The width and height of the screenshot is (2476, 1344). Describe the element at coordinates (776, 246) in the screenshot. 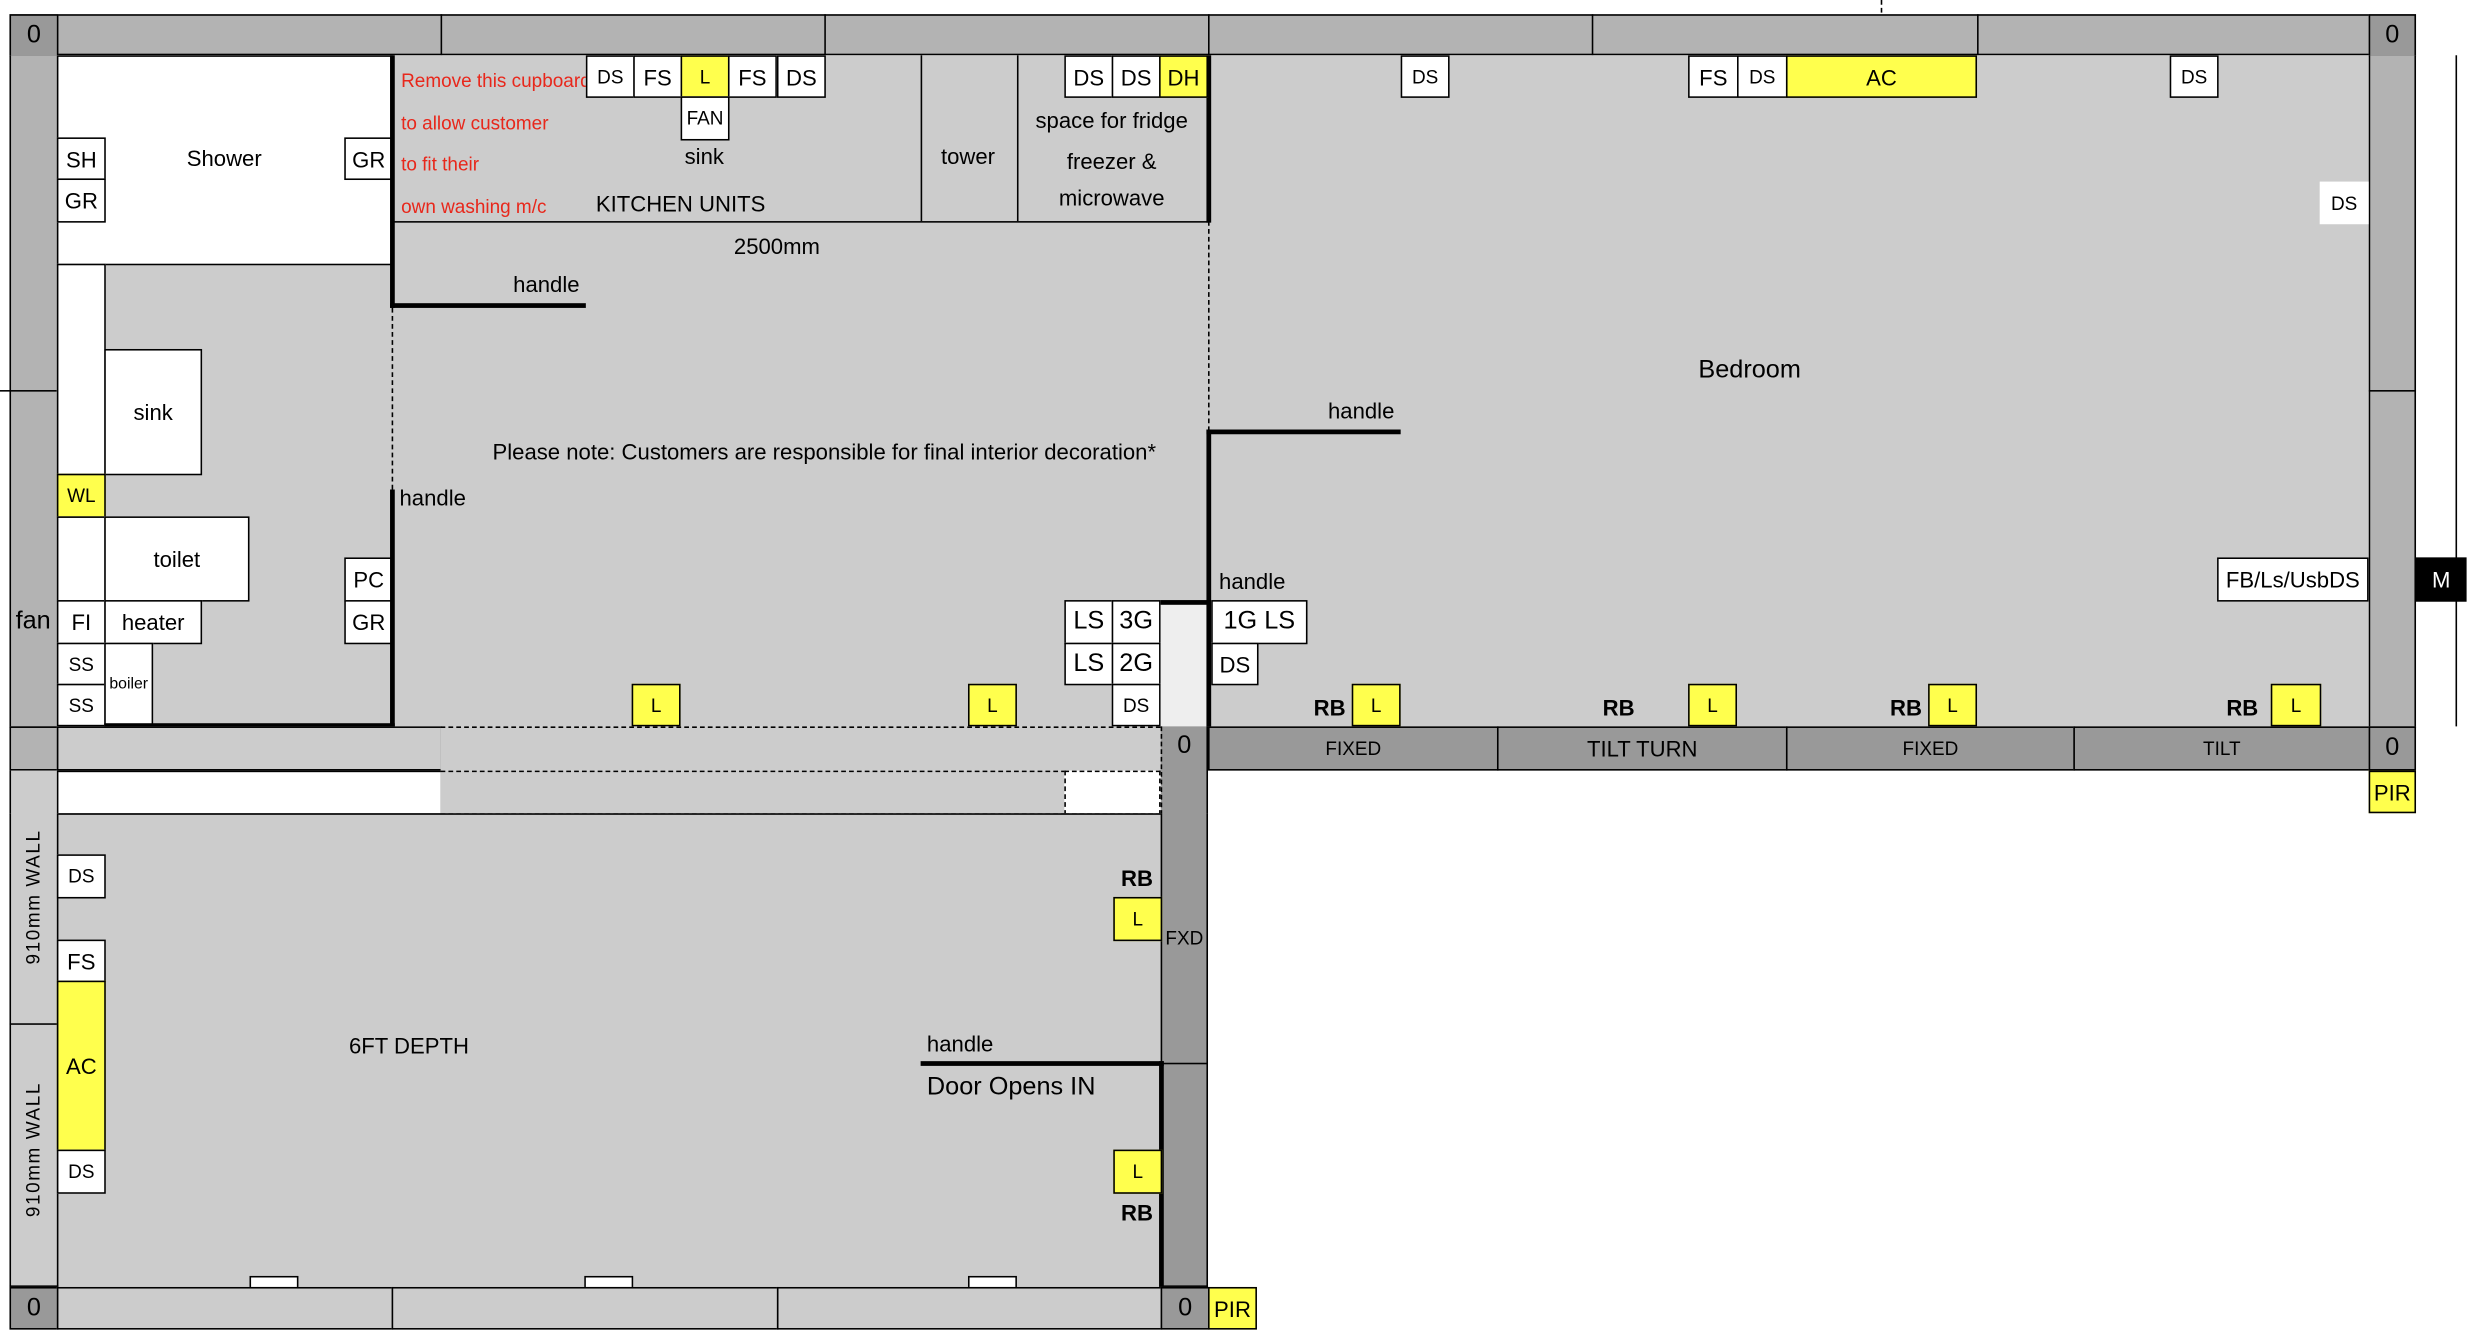

I see `dimension-label: 2500mm` at that location.